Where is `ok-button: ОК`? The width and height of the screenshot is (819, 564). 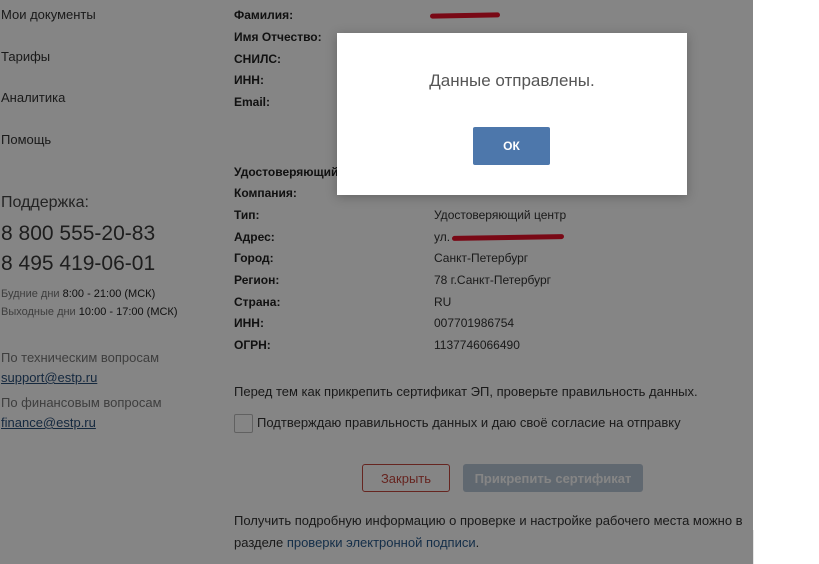 ok-button: ОК is located at coordinates (511, 146).